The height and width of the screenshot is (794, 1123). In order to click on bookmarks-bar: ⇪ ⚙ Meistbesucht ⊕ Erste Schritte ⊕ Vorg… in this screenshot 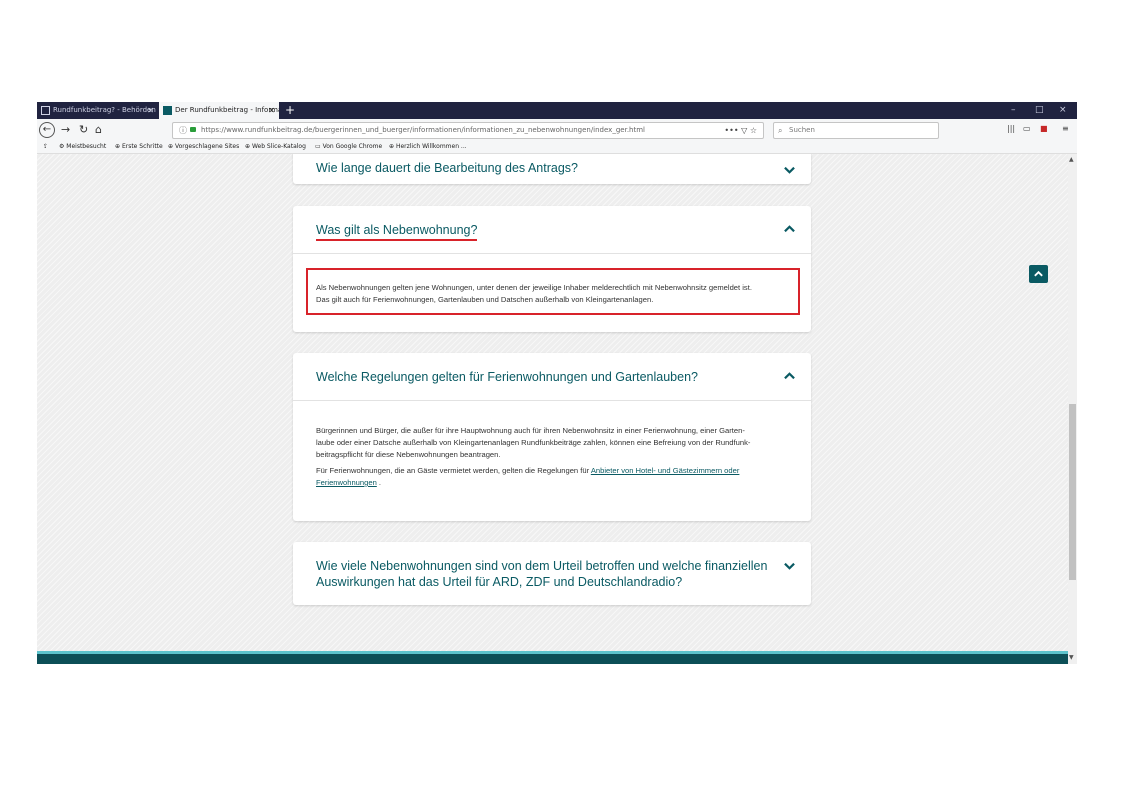, I will do `click(557, 147)`.